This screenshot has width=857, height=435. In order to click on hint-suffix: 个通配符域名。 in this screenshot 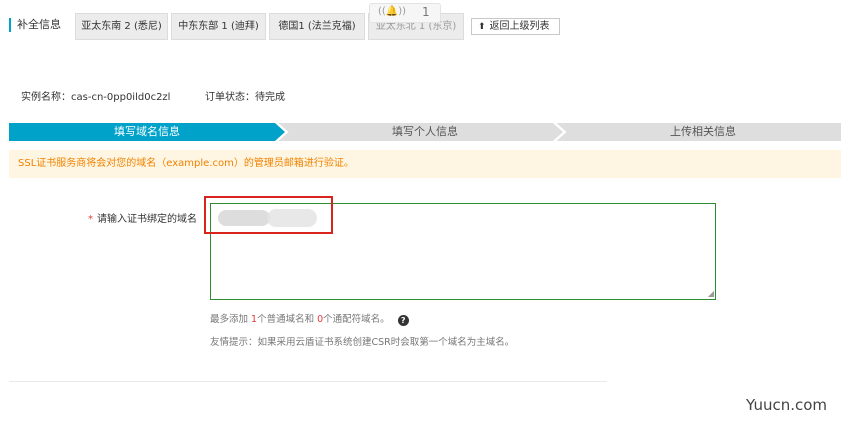, I will do `click(356, 319)`.